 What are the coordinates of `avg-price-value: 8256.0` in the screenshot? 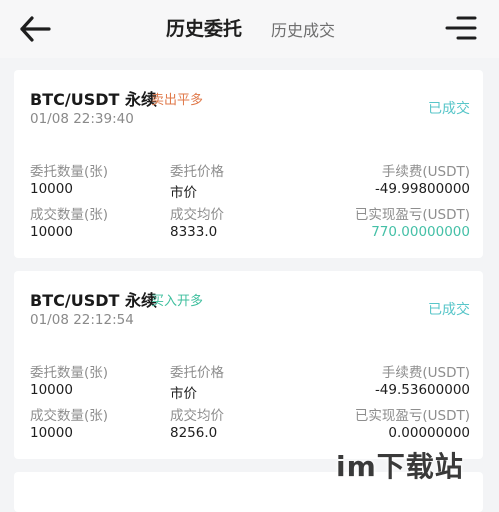 It's located at (194, 433).